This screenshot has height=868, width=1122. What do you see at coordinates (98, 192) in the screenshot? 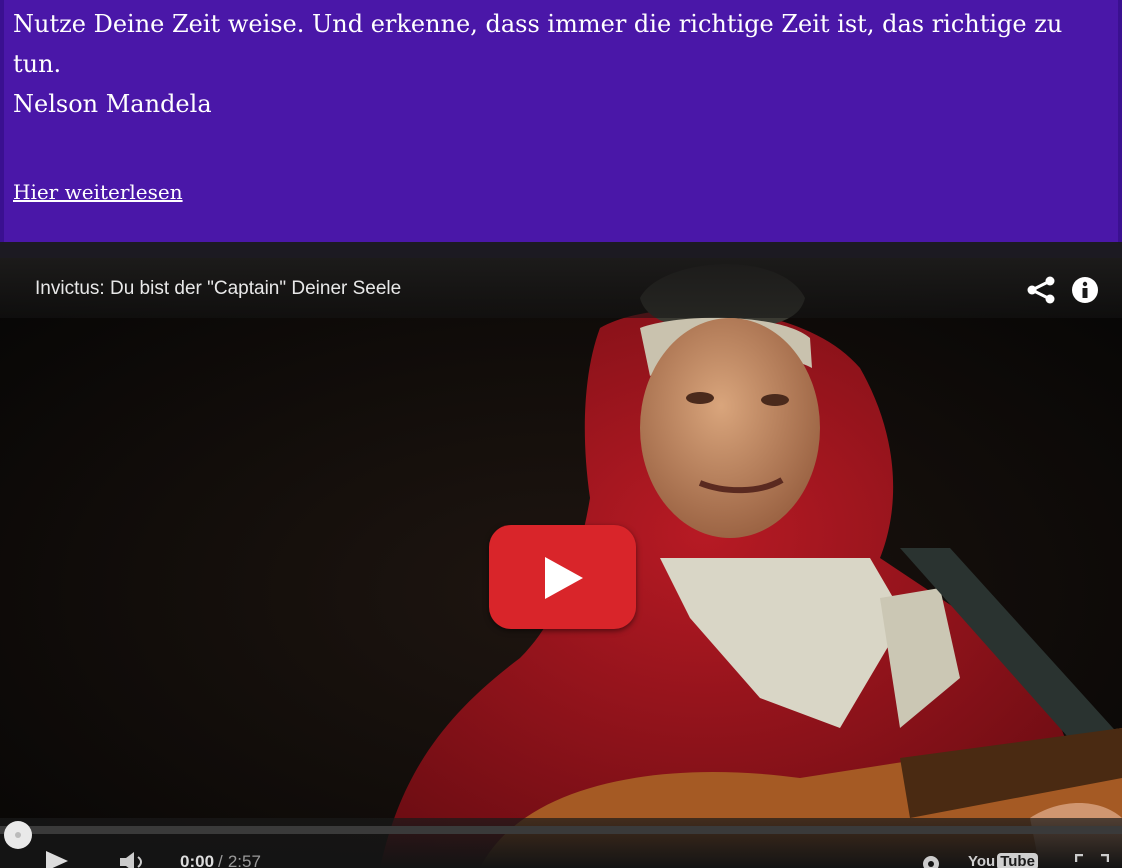
I see `read-more-link: Hier weiterlesen` at bounding box center [98, 192].